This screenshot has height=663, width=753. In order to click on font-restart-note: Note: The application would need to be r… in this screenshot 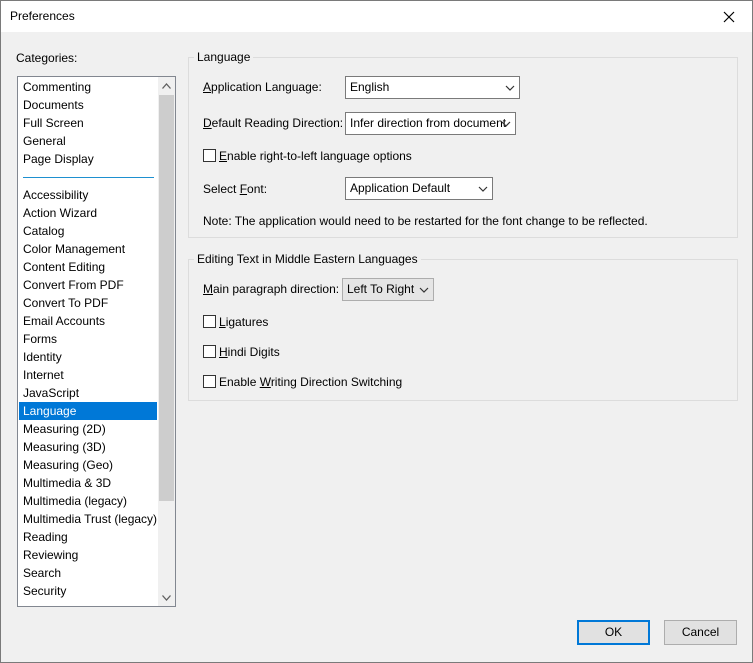, I will do `click(425, 221)`.